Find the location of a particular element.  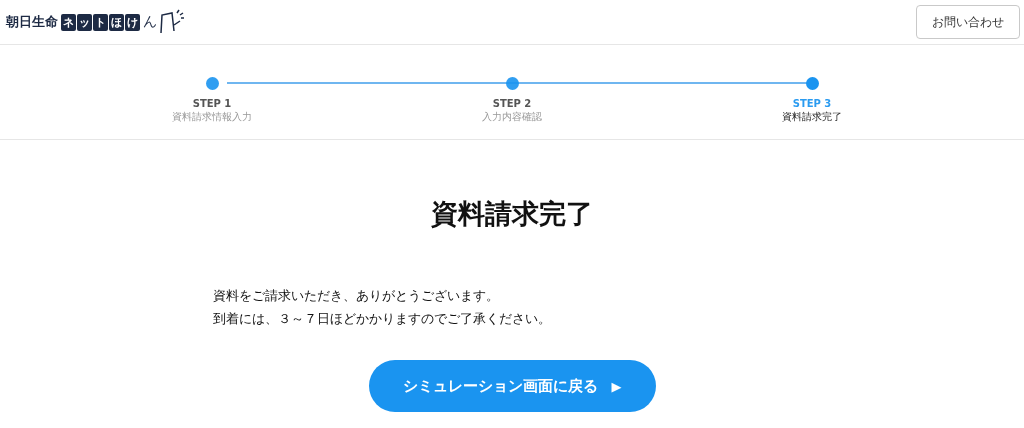

message-text: 資料をご請求いただき、ありがとうございます。 is located at coordinates (356, 296).